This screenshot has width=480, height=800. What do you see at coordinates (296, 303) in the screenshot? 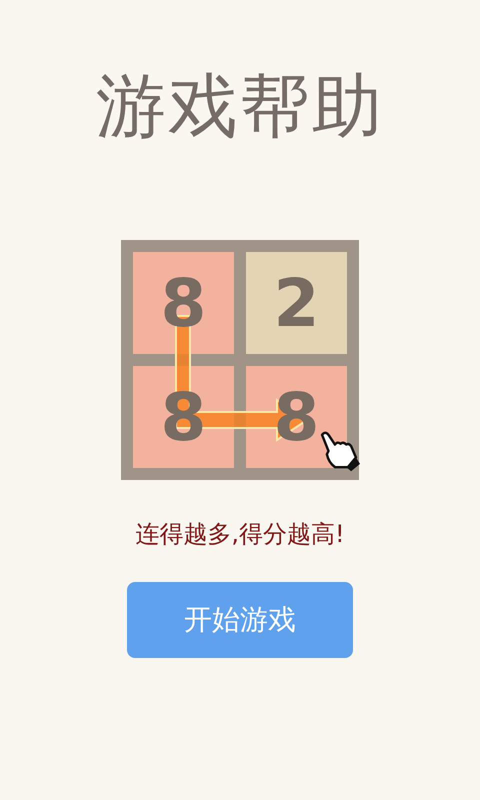
I see `number-tile: 2` at bounding box center [296, 303].